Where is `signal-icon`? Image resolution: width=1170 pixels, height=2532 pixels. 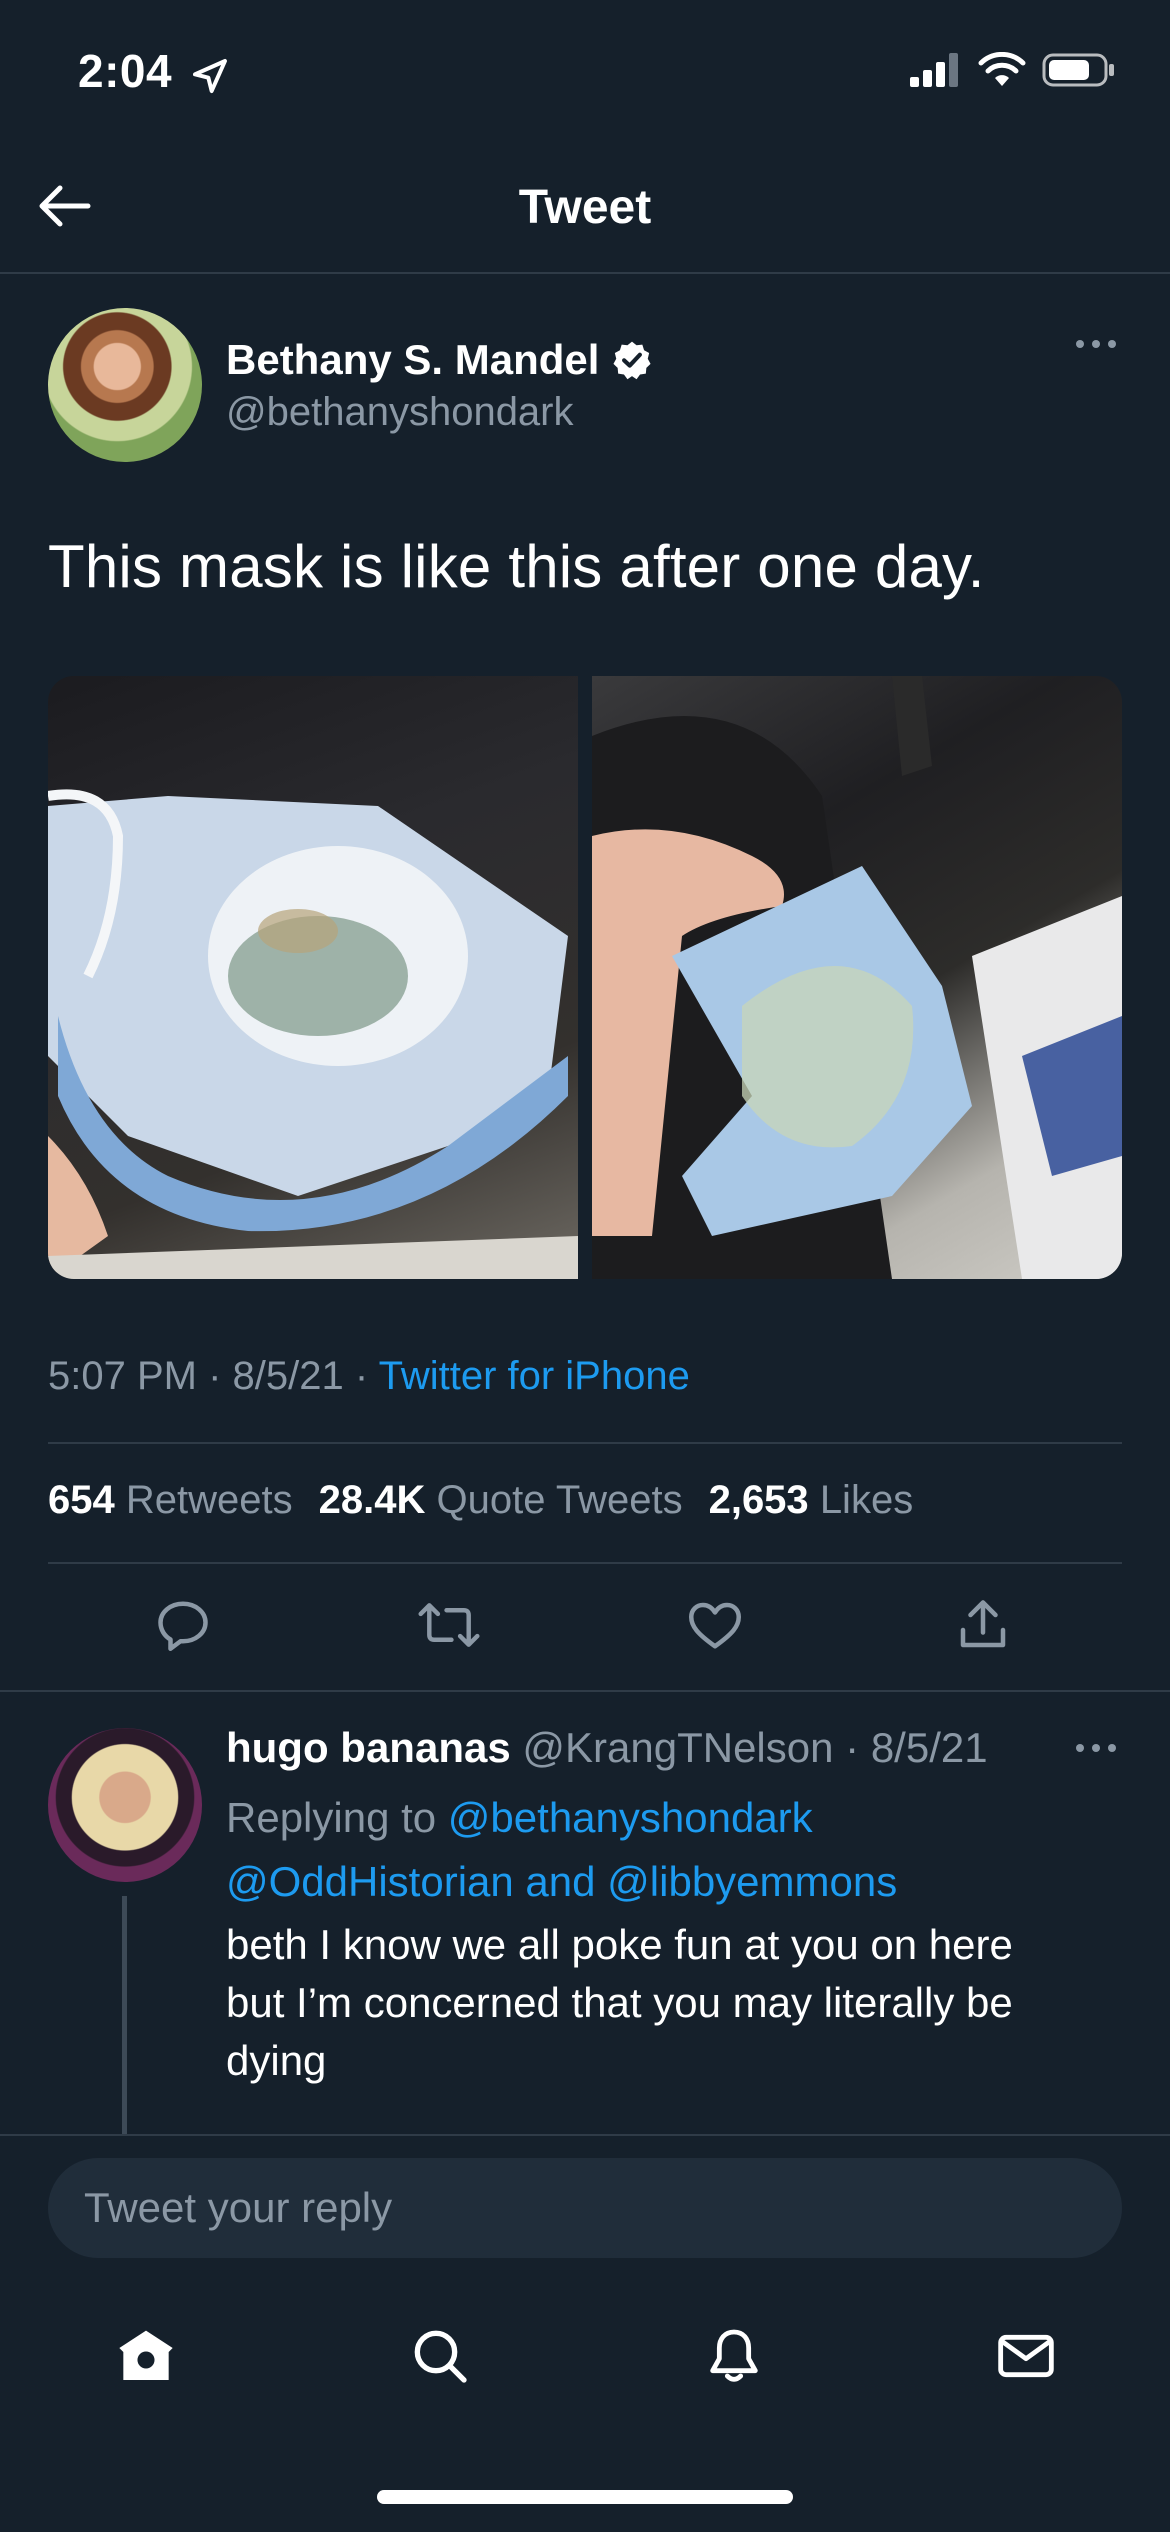 signal-icon is located at coordinates (934, 70).